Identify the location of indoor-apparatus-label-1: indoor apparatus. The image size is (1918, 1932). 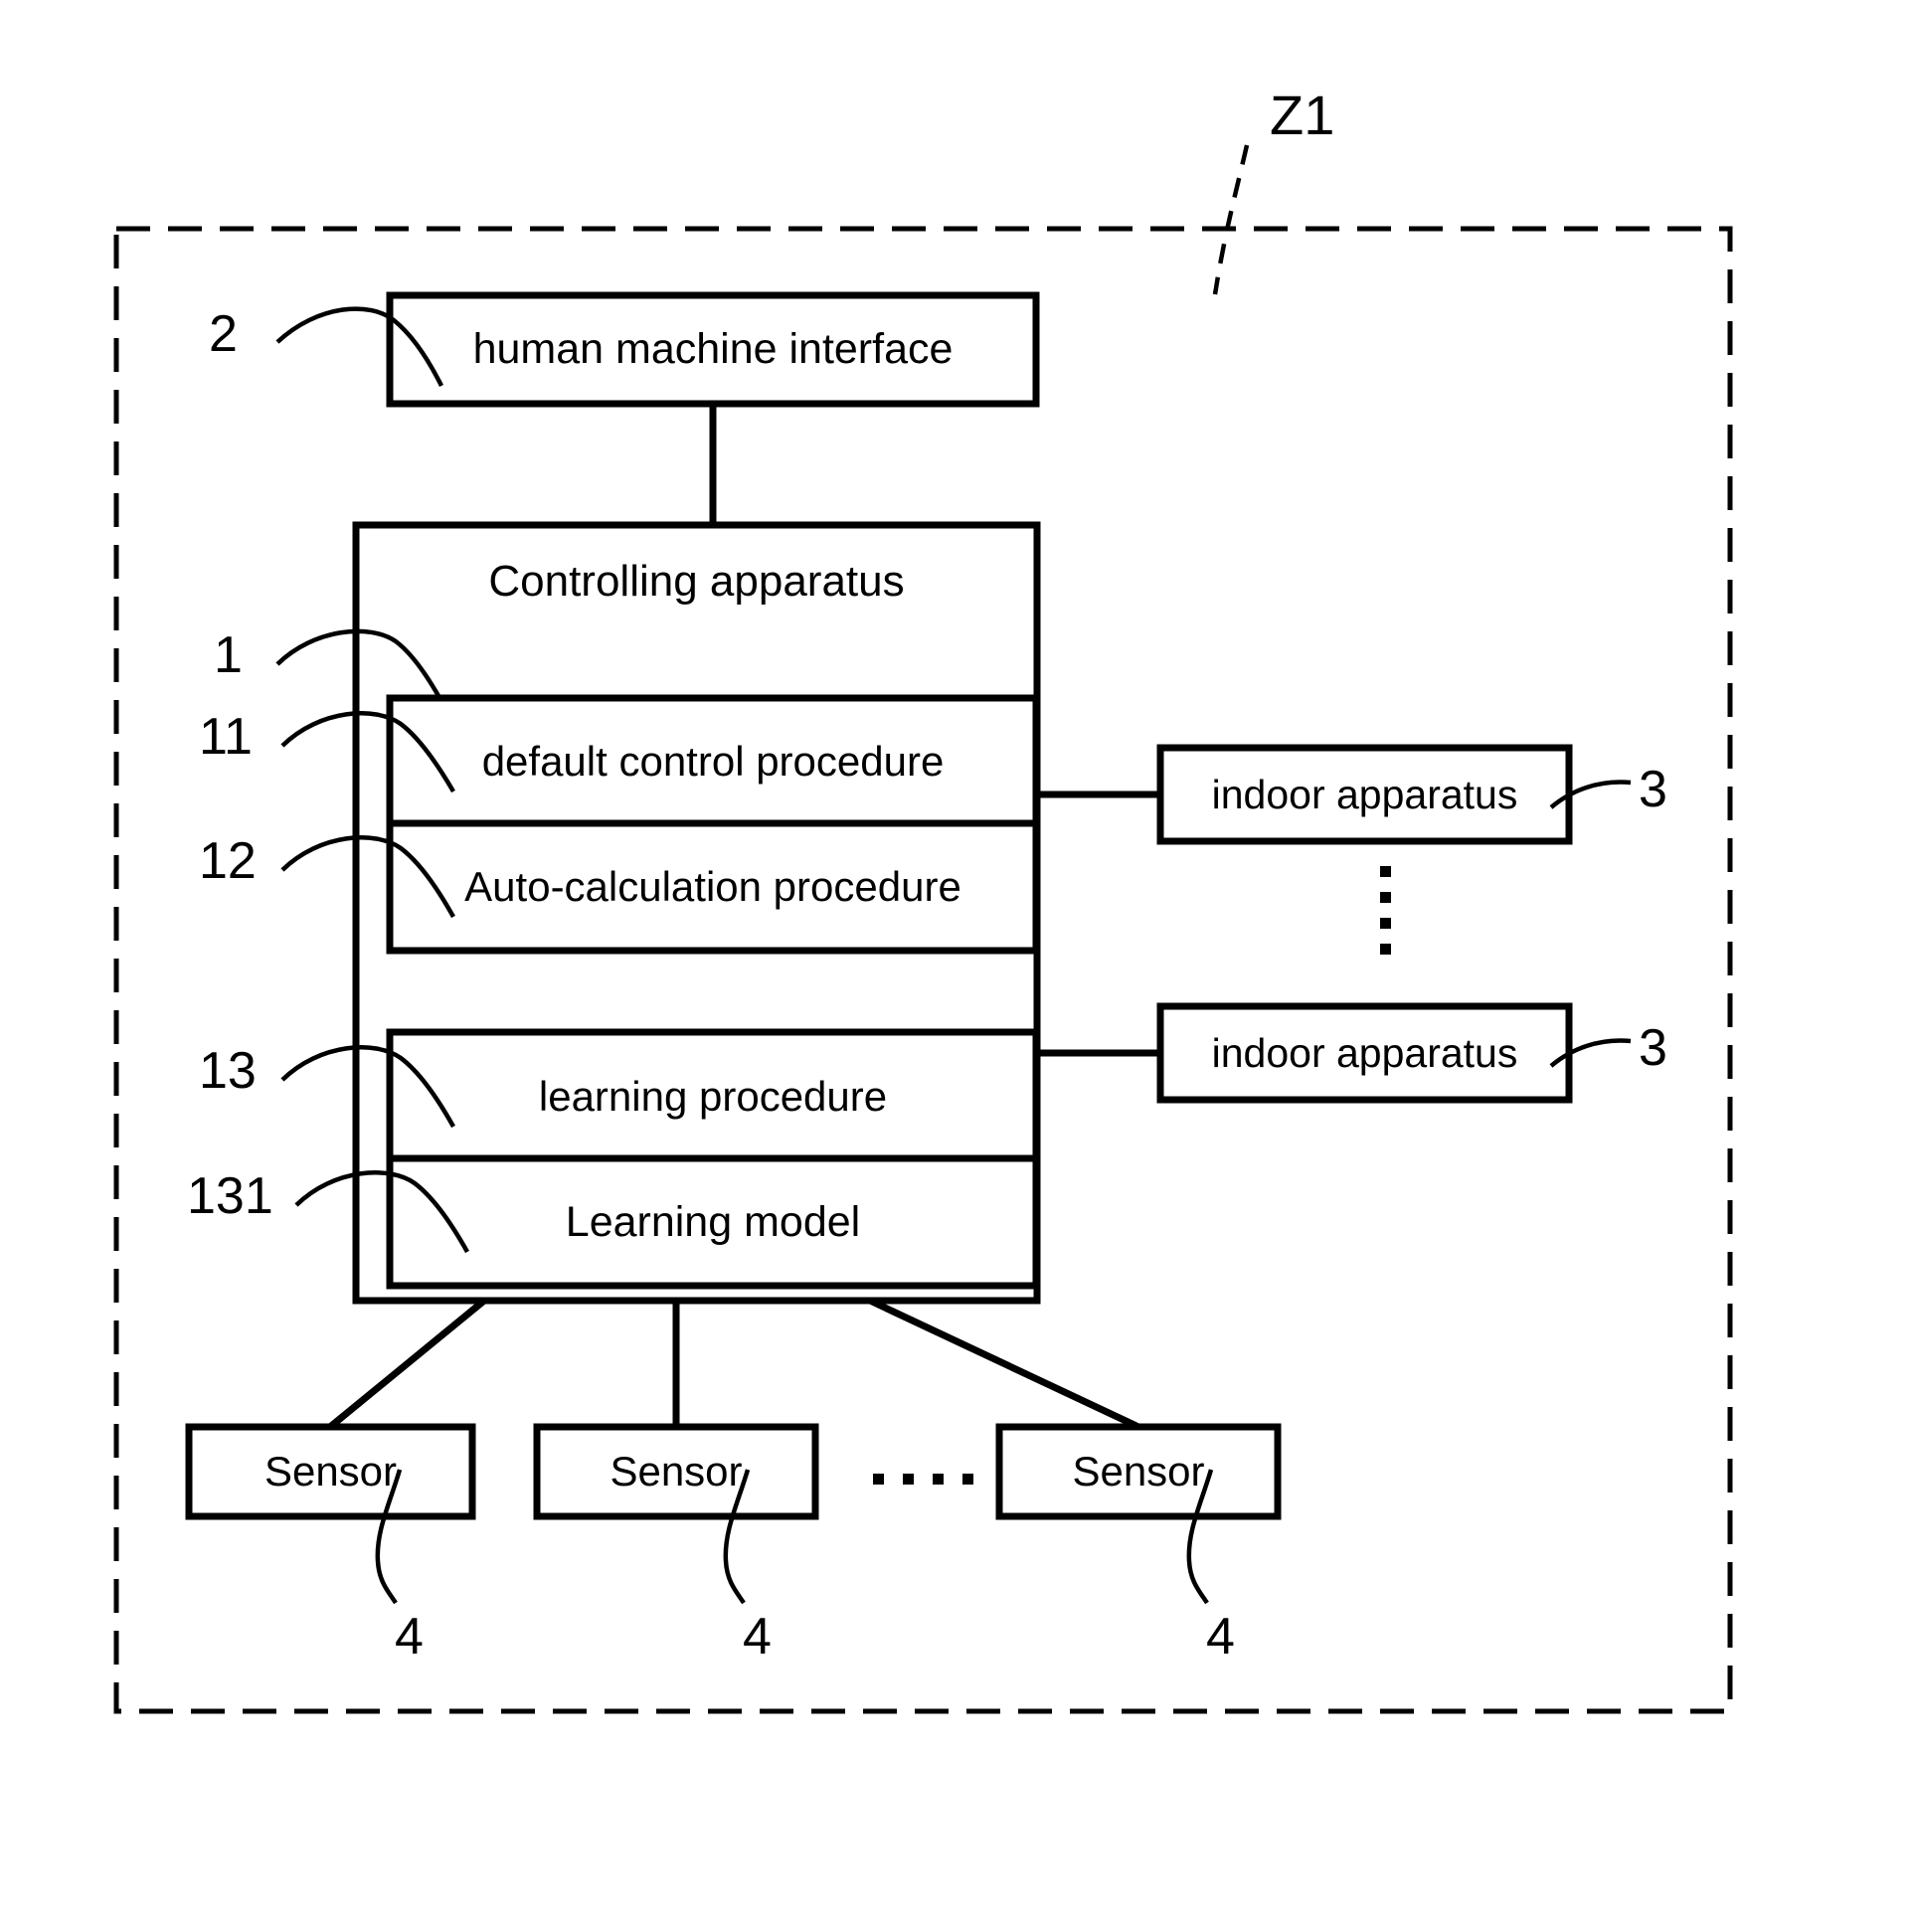
(1364, 794).